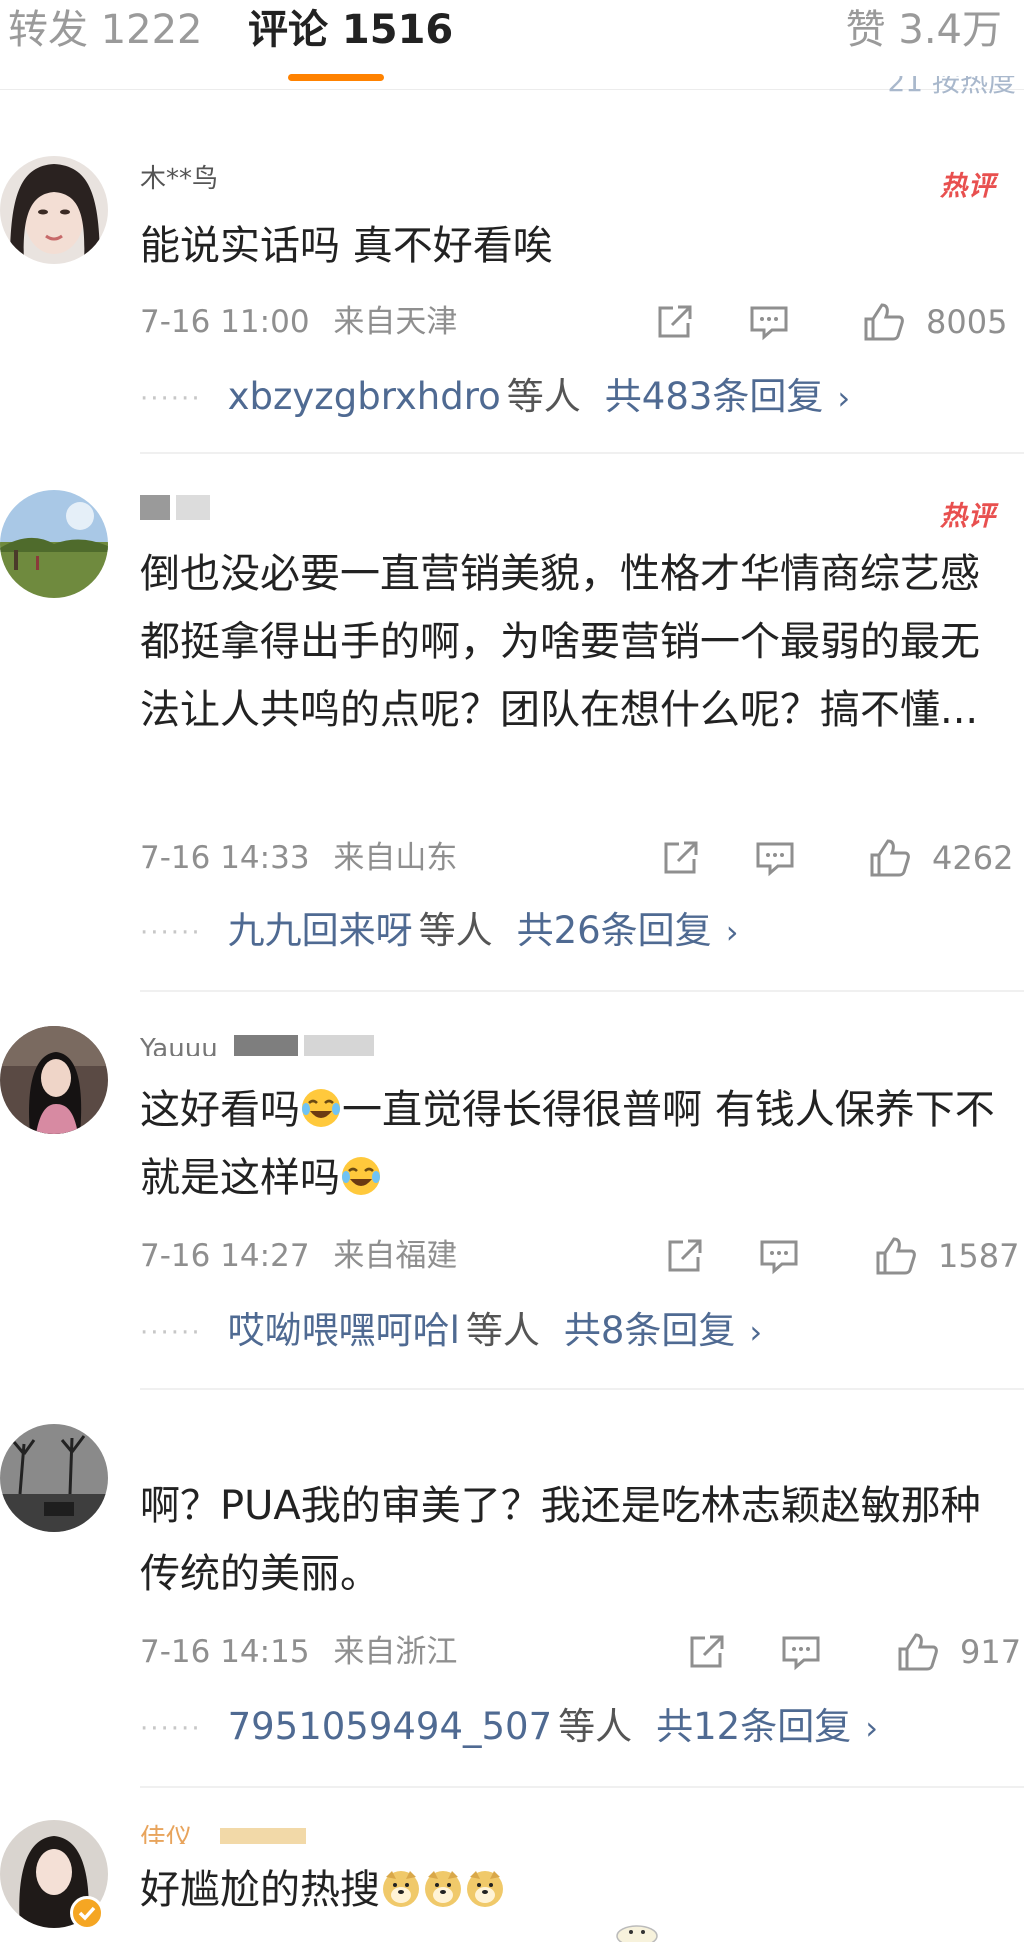 The width and height of the screenshot is (1024, 1942). What do you see at coordinates (179, 177) in the screenshot?
I see `username: 木**鸟` at bounding box center [179, 177].